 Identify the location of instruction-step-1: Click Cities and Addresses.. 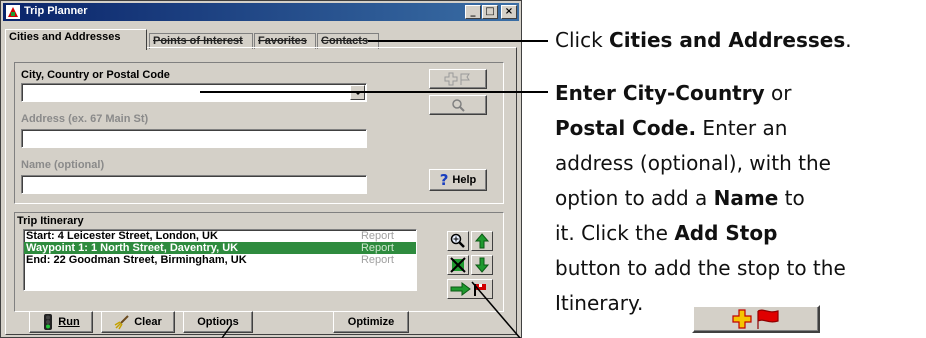
(703, 40).